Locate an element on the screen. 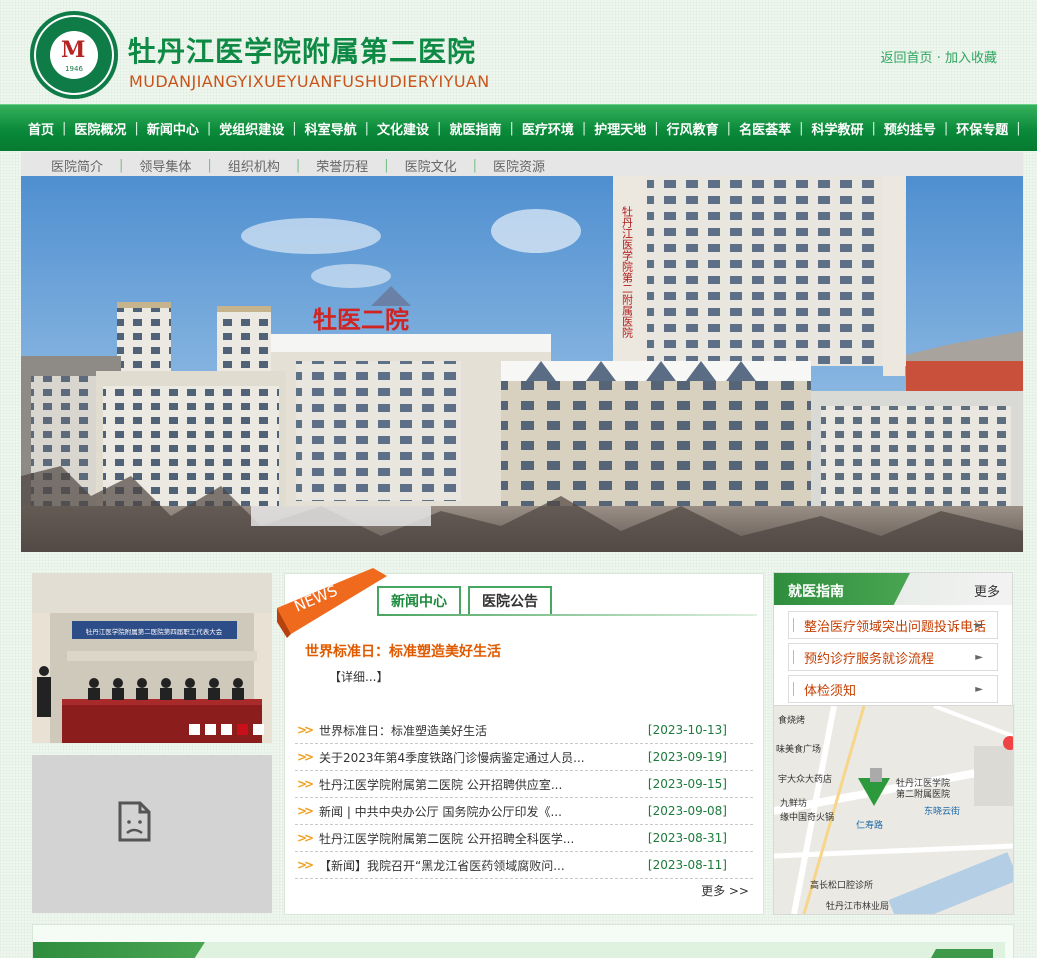  news-item-title: 世界标准日：标准塑造美好生活 is located at coordinates (488, 730).